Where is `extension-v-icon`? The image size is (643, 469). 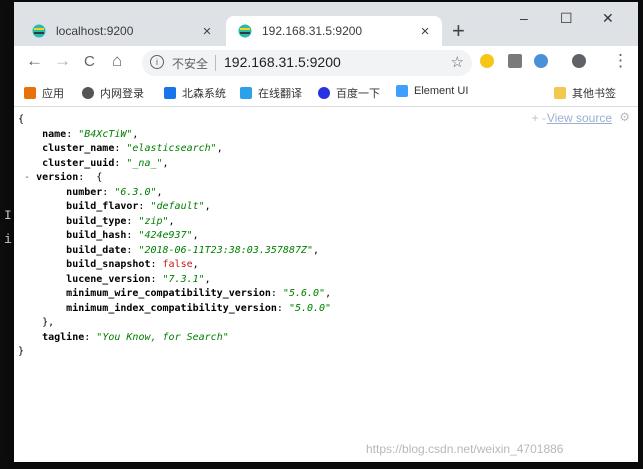
extension-v-icon is located at coordinates (515, 61).